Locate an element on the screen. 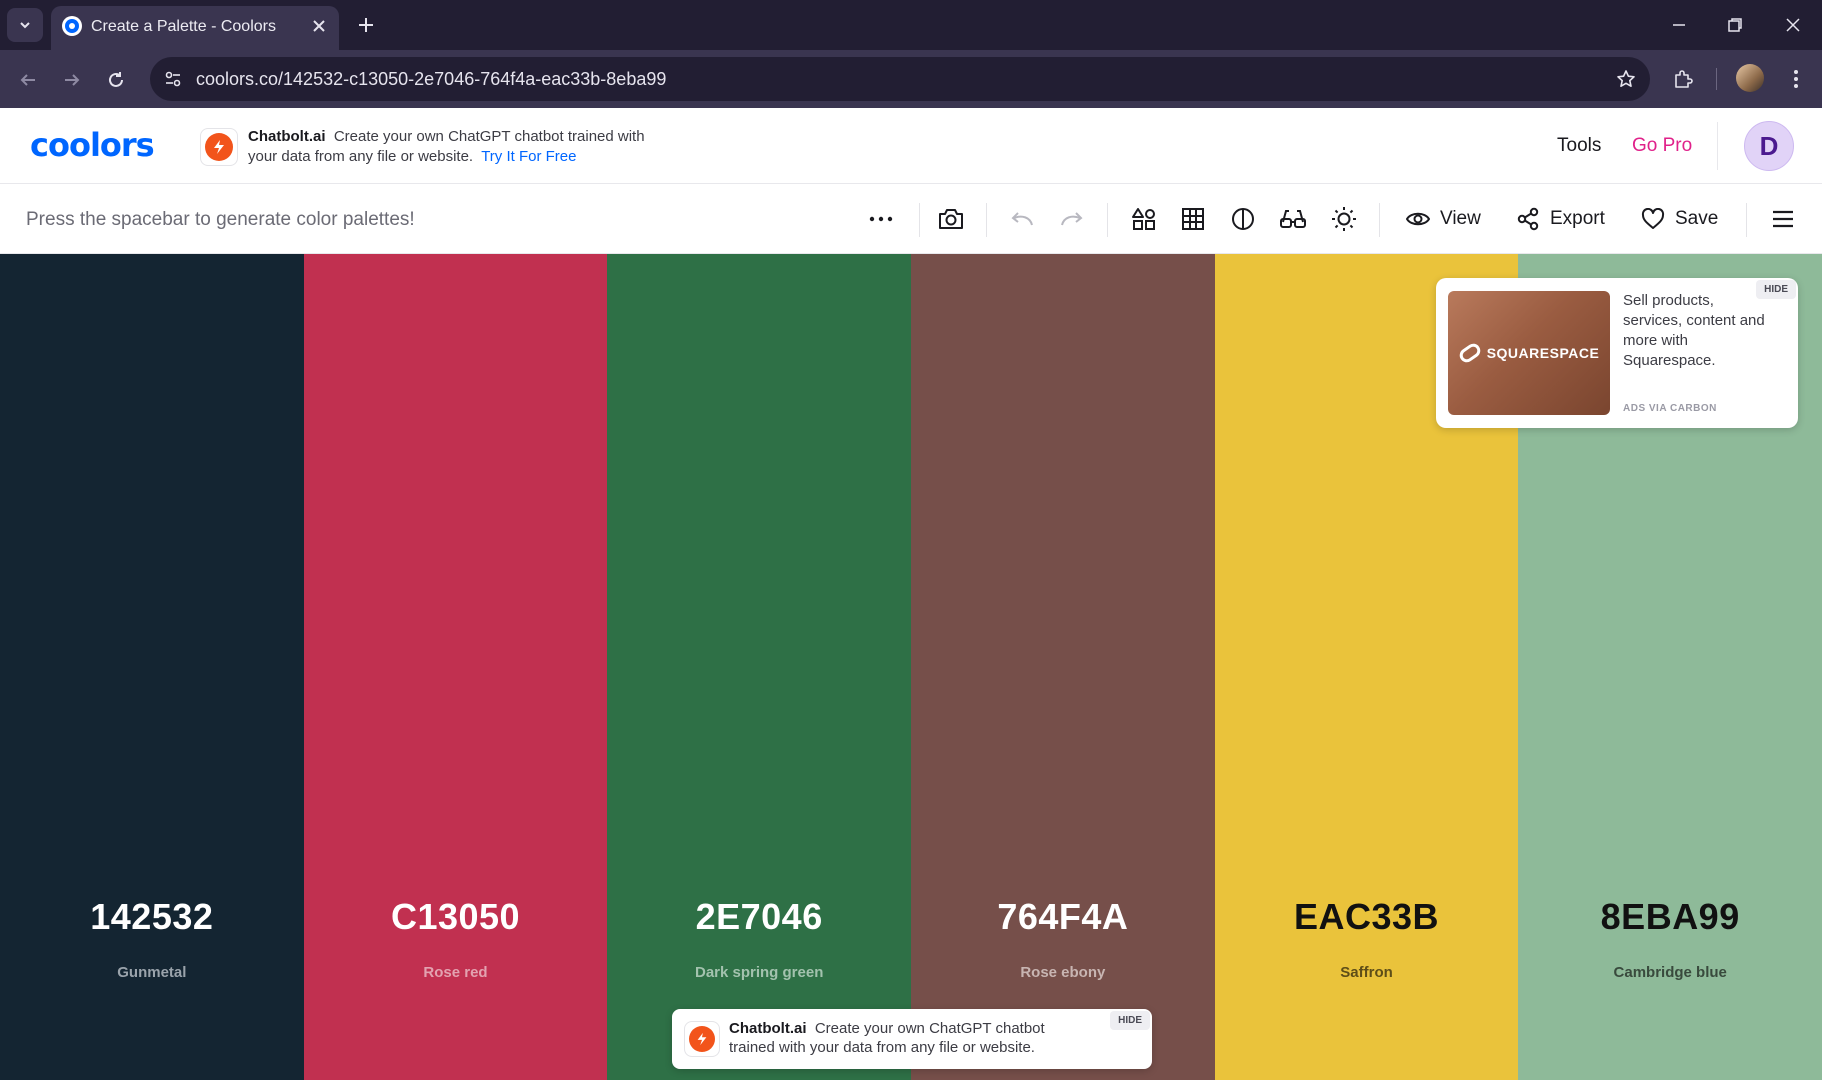 The width and height of the screenshot is (1822, 1080). new-tab-button is located at coordinates (366, 25).